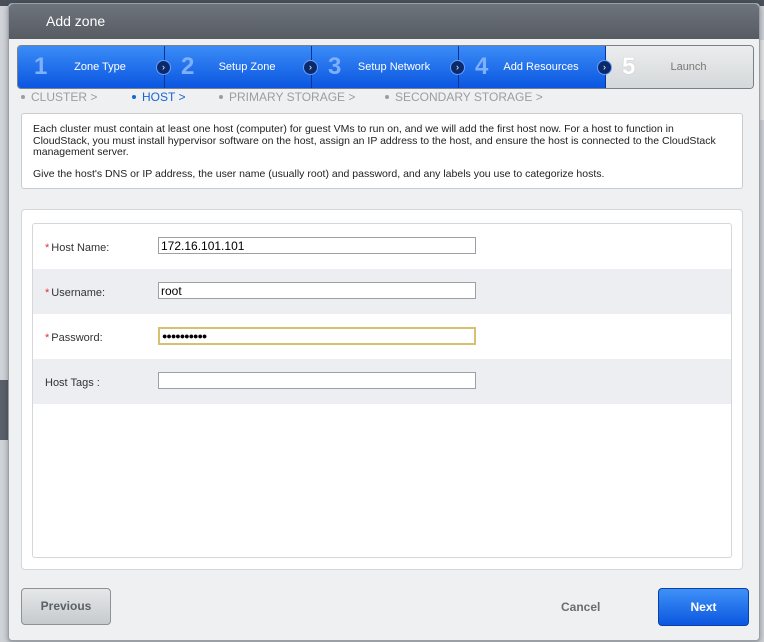 The width and height of the screenshot is (764, 642). I want to click on step-label: Add Resources, so click(541, 67).